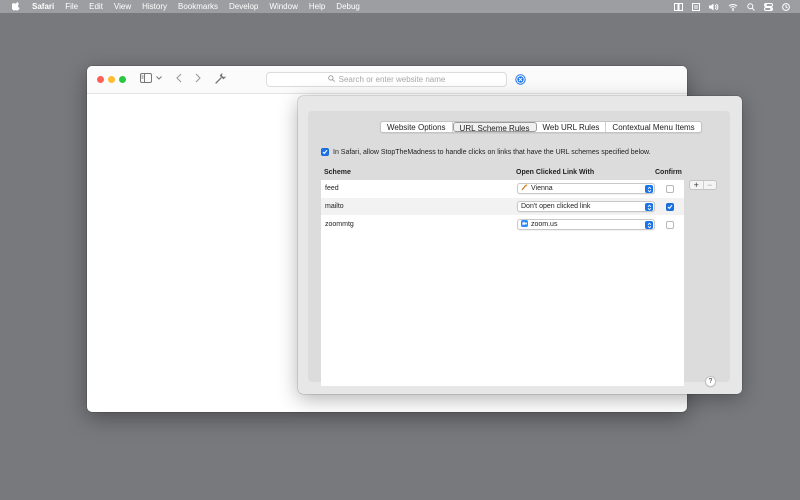 This screenshot has height=500, width=800. I want to click on table-header: Scheme Open Clicked Link With Confirm, so click(507, 174).